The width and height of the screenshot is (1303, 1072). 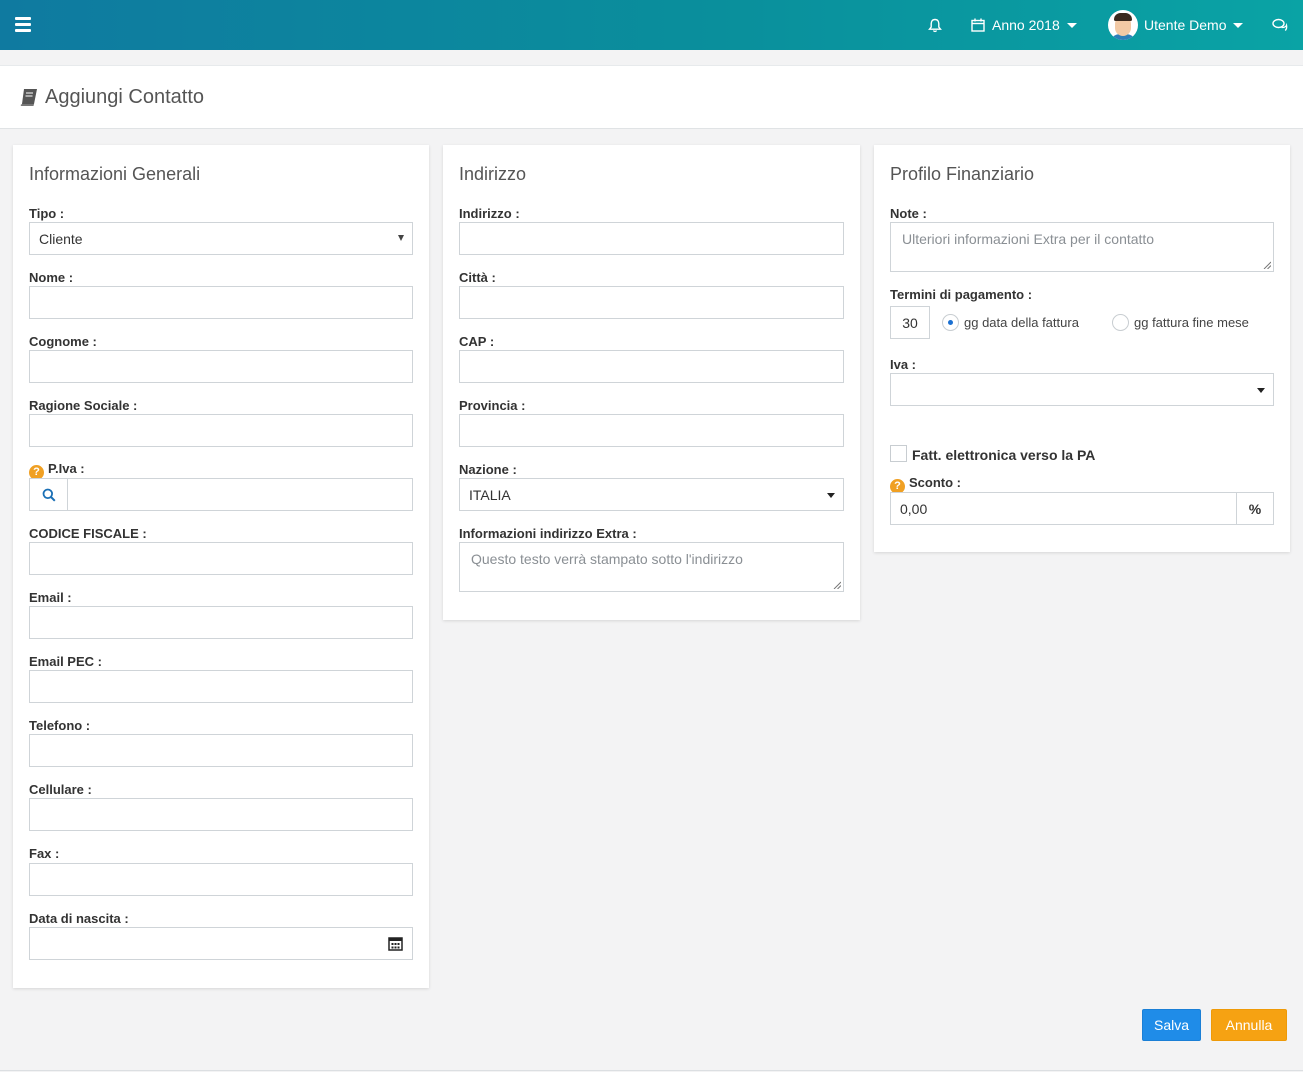 I want to click on general-info-title: Informazioni Generali, so click(x=115, y=174).